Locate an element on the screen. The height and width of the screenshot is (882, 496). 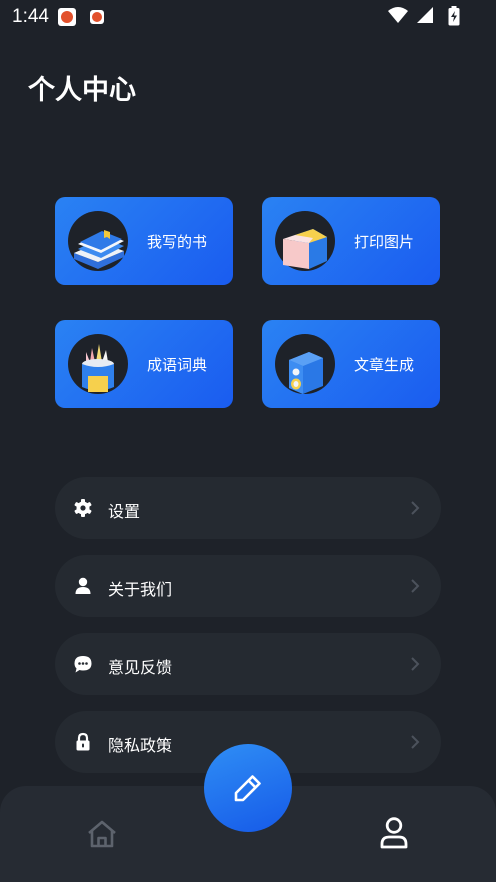
wifi-icon is located at coordinates (398, 15).